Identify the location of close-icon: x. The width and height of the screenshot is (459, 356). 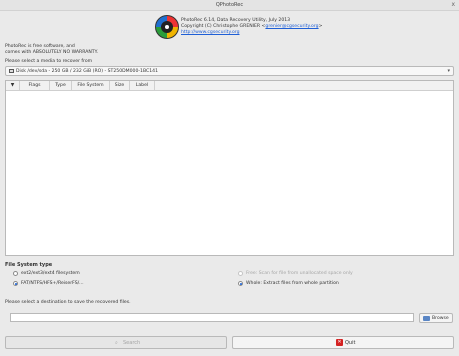
(453, 4).